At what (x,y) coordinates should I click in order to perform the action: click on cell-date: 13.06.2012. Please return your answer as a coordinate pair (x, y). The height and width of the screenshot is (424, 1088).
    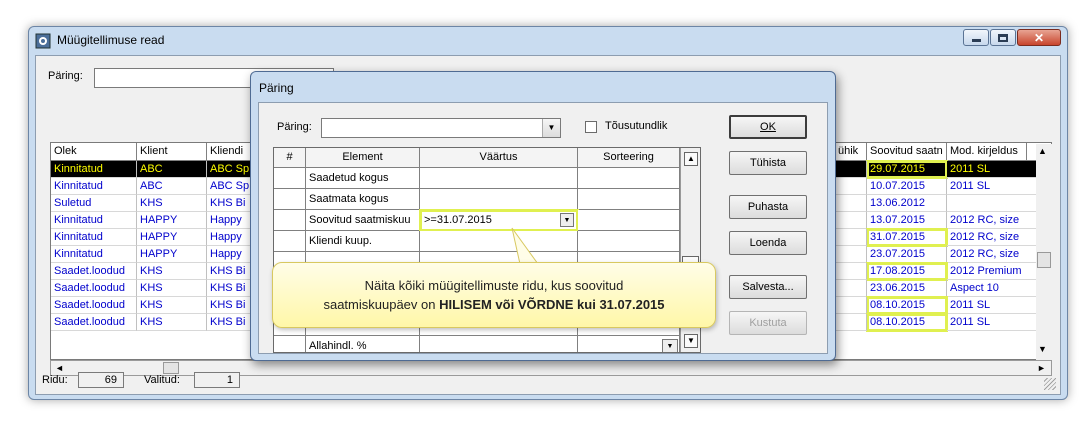
    Looking at the image, I should click on (907, 203).